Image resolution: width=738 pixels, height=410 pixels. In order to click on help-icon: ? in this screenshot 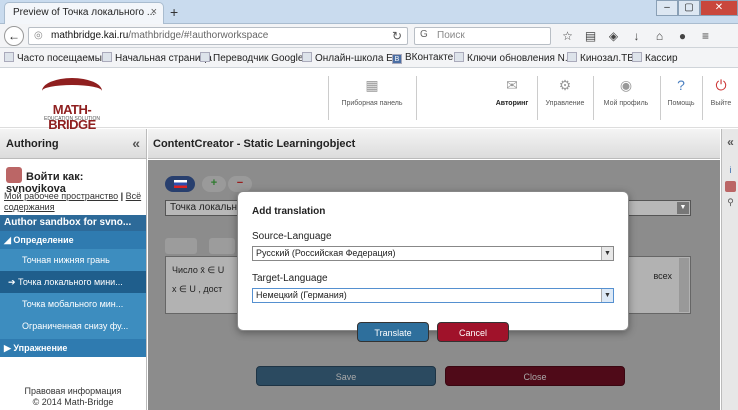, I will do `click(681, 85)`.